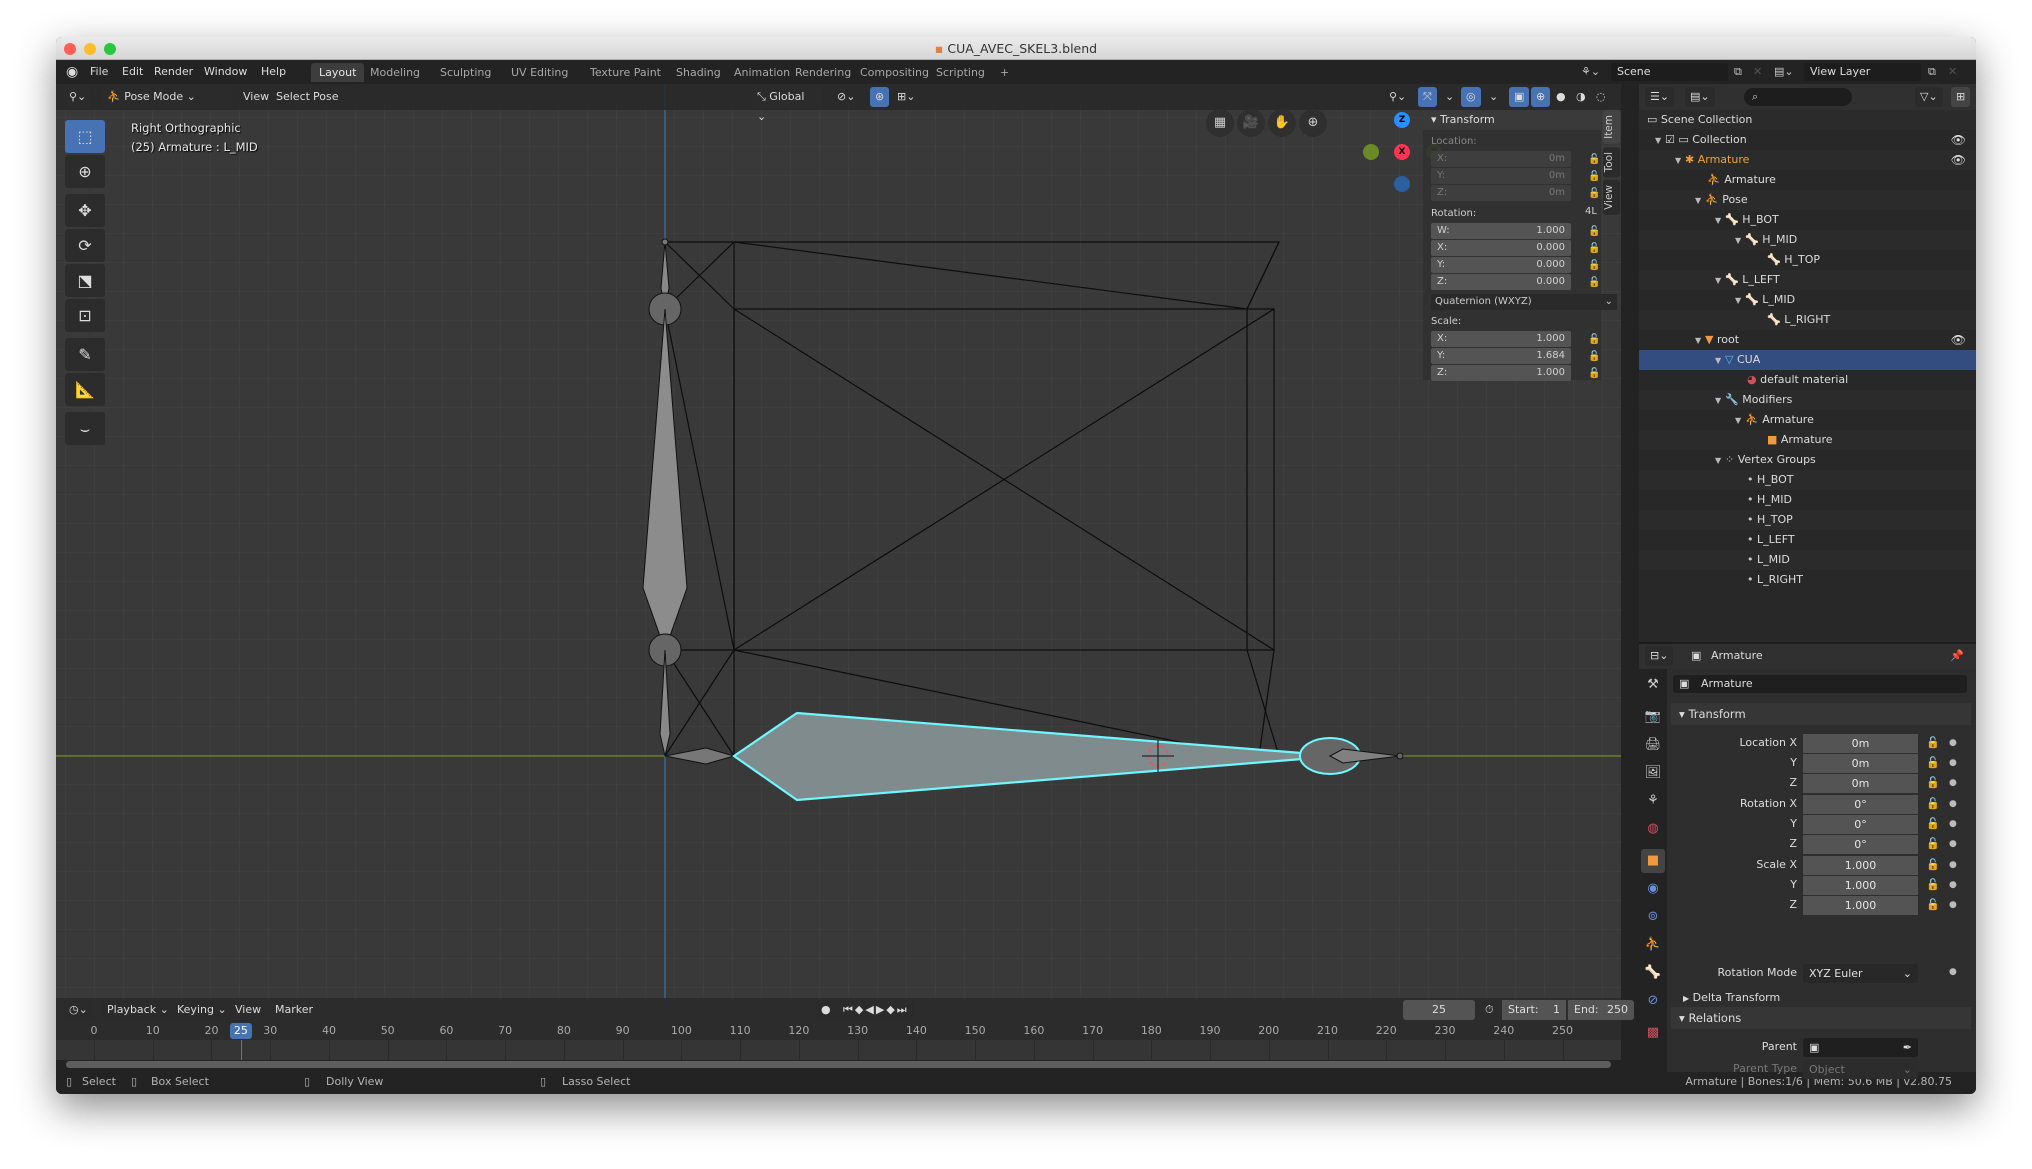  Describe the element at coordinates (85, 280) in the screenshot. I see `scale-tool: ⬔` at that location.